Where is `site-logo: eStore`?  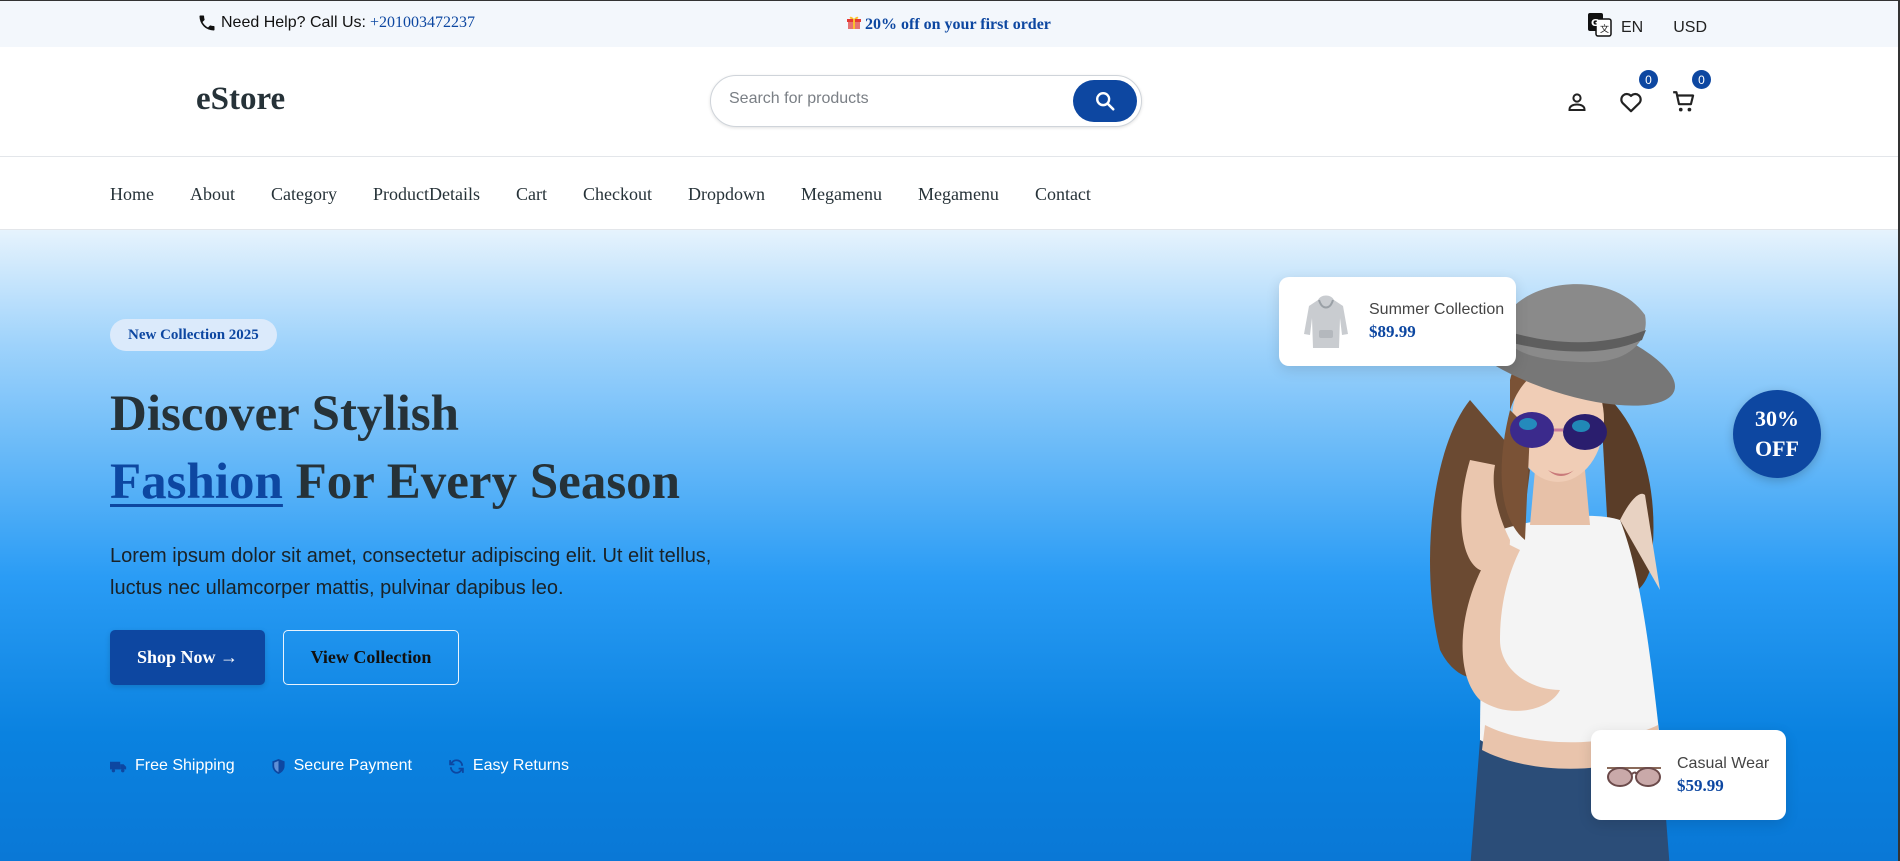 site-logo: eStore is located at coordinates (240, 99).